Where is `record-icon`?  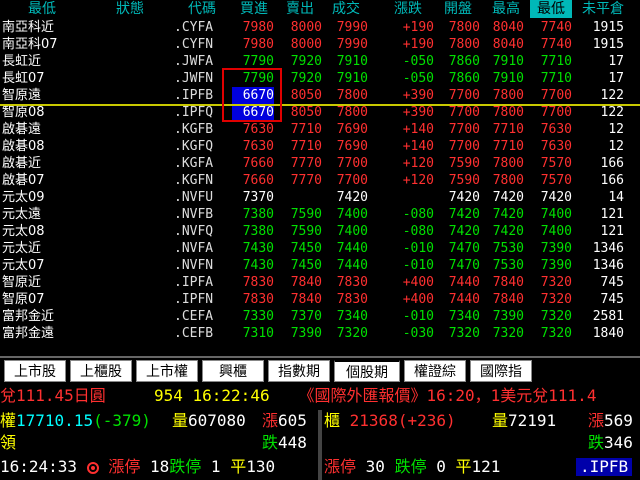
record-icon is located at coordinates (92, 467).